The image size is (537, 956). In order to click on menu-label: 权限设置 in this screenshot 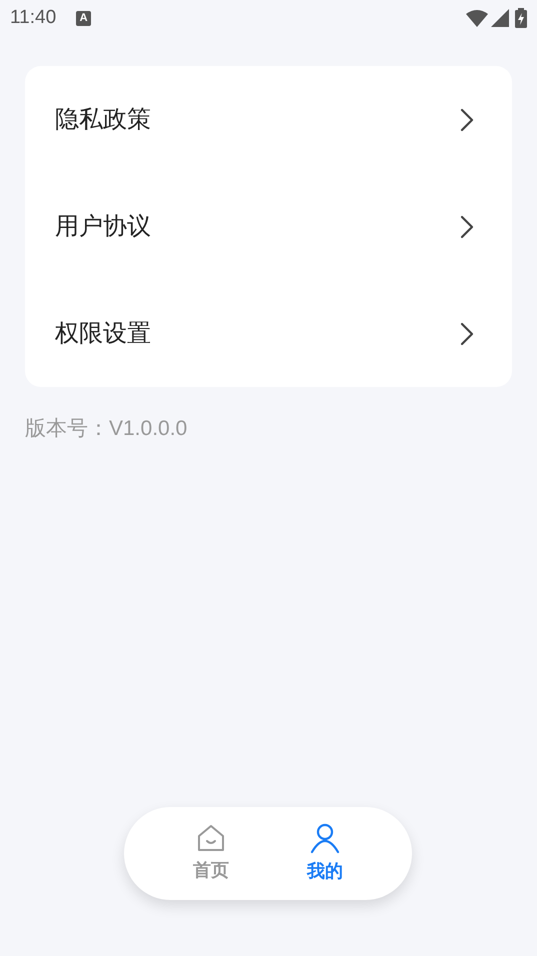, I will do `click(103, 333)`.